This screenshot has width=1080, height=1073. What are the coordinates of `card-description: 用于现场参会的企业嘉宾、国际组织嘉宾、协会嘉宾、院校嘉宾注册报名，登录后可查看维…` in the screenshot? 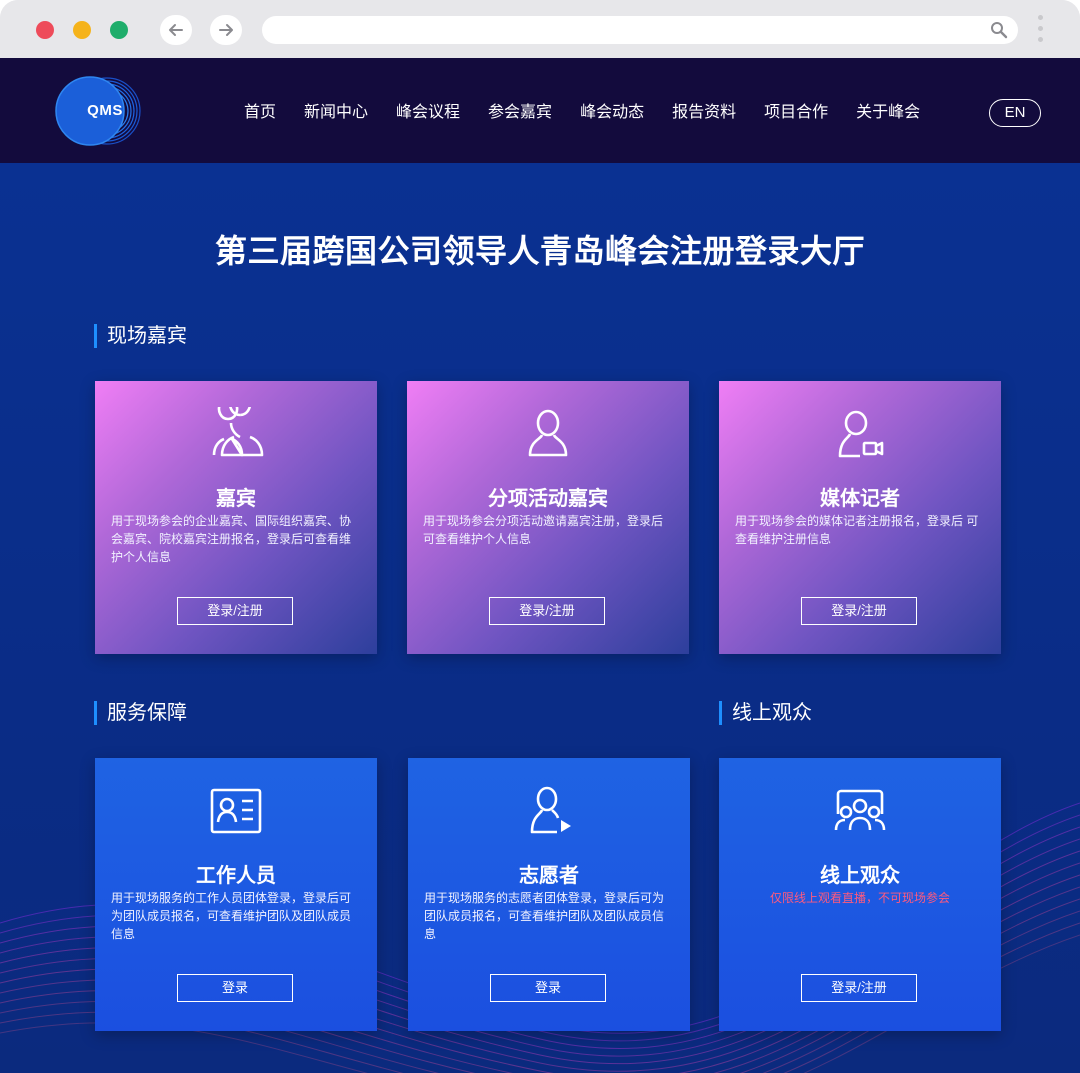 It's located at (231, 539).